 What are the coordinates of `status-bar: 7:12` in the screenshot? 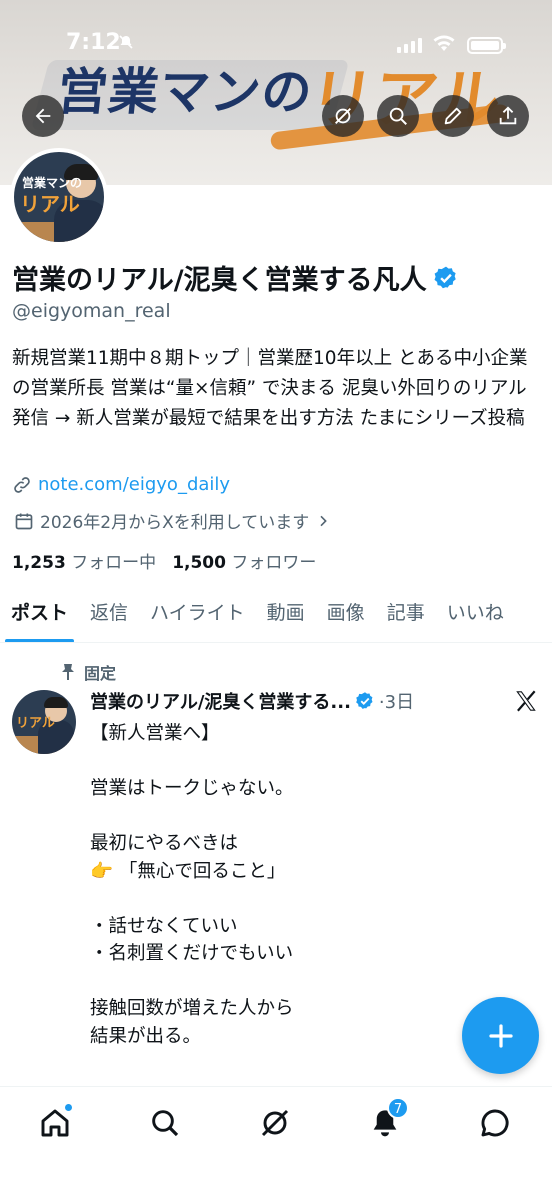 It's located at (276, 27).